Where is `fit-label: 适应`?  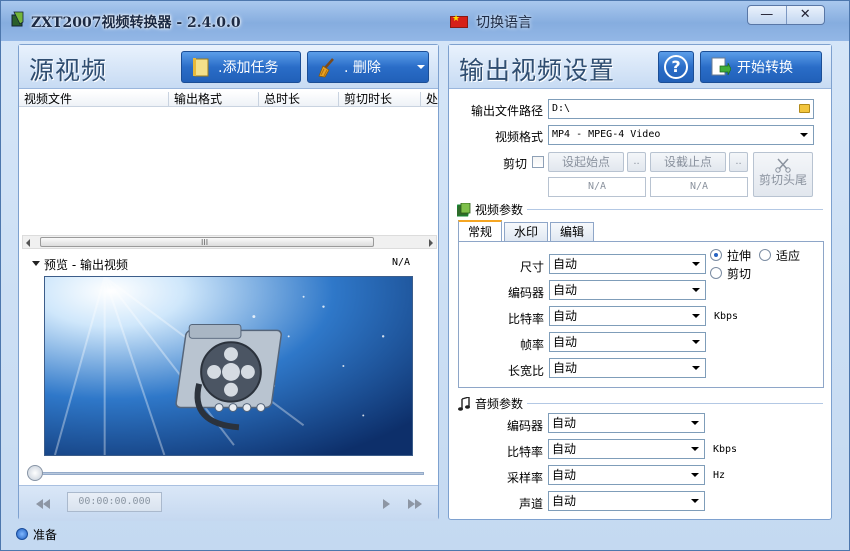
fit-label: 适应 is located at coordinates (788, 256).